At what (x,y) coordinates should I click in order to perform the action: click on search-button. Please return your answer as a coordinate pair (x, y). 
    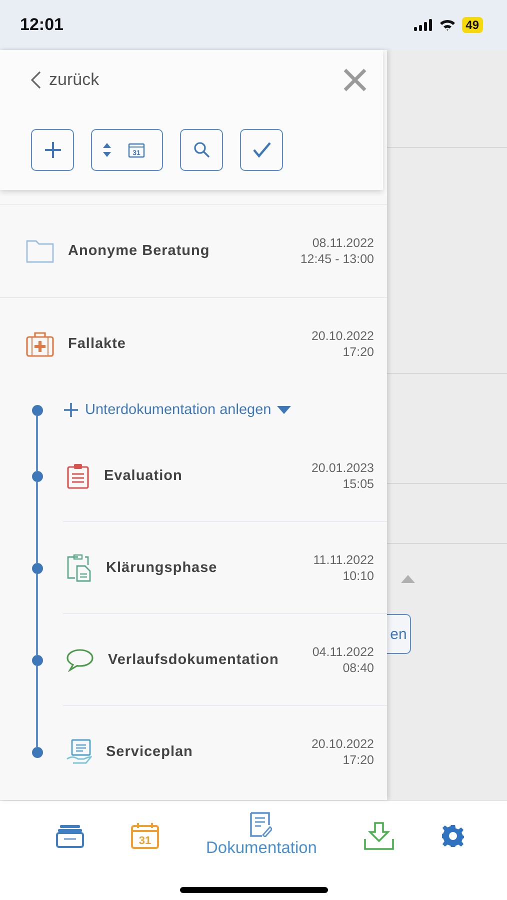
    Looking at the image, I should click on (201, 150).